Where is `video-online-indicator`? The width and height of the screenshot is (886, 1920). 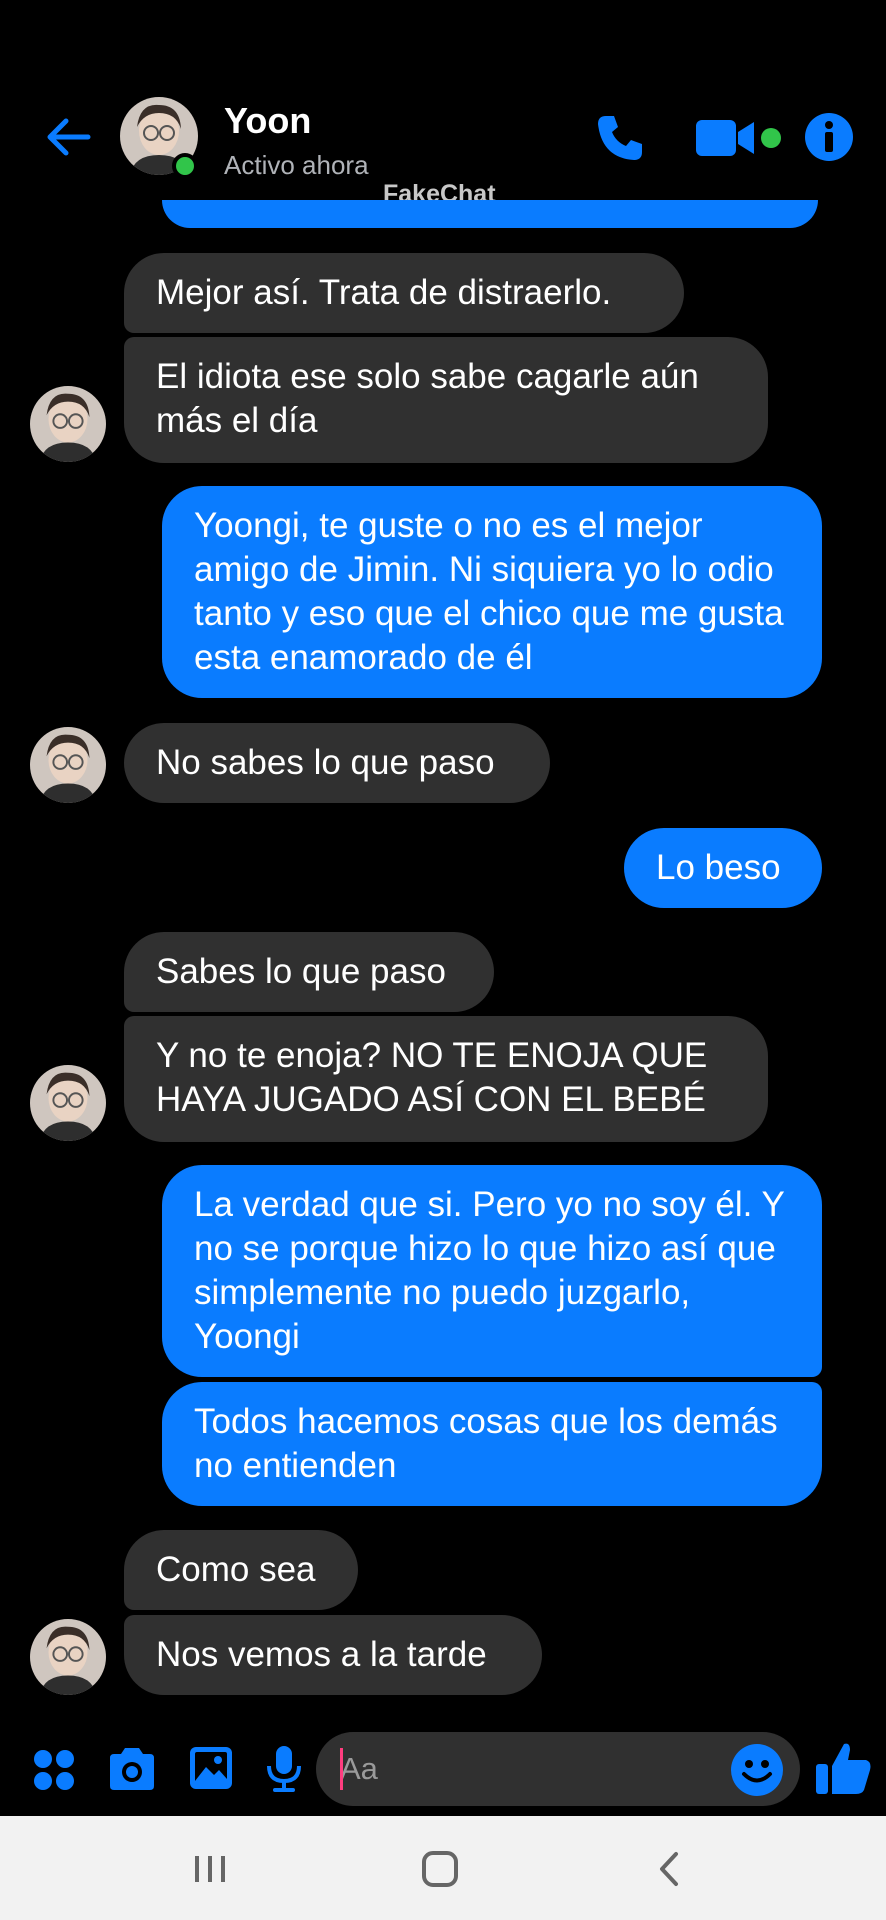
video-online-indicator is located at coordinates (771, 138).